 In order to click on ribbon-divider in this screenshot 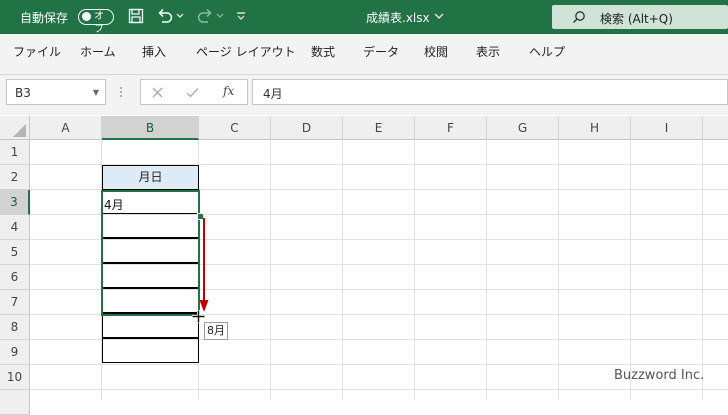, I will do `click(364, 71)`.